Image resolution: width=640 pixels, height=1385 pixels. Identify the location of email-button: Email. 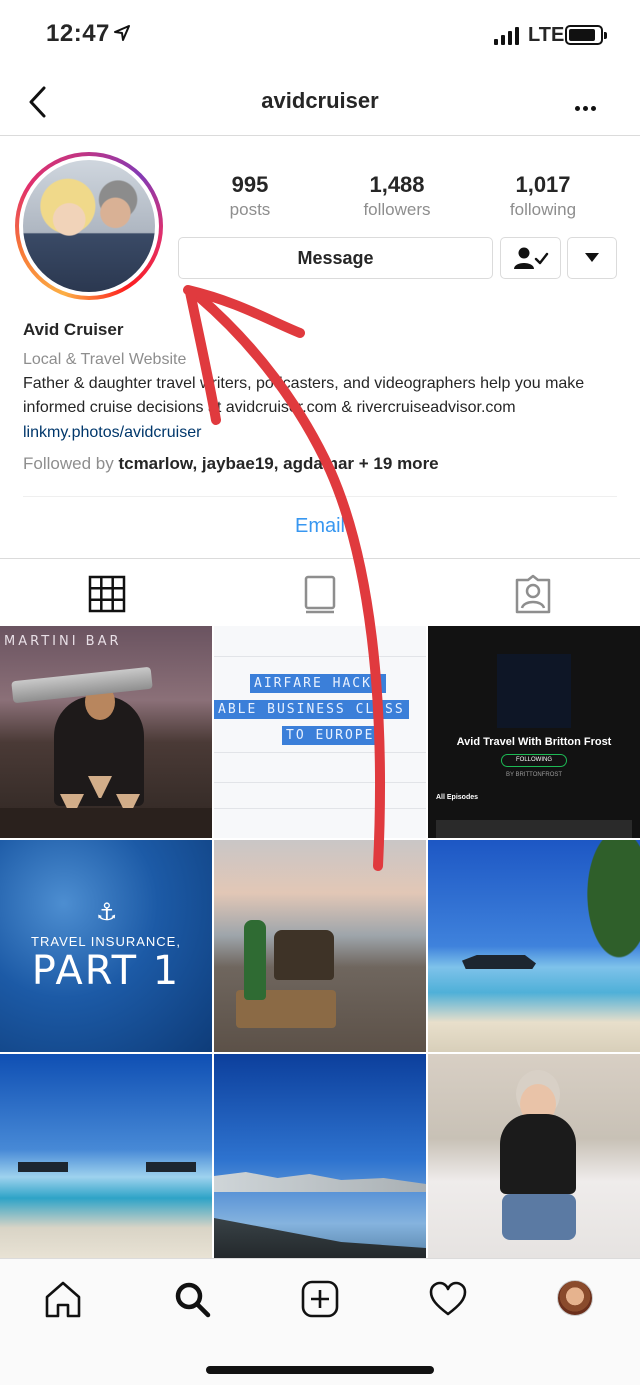
(320, 526).